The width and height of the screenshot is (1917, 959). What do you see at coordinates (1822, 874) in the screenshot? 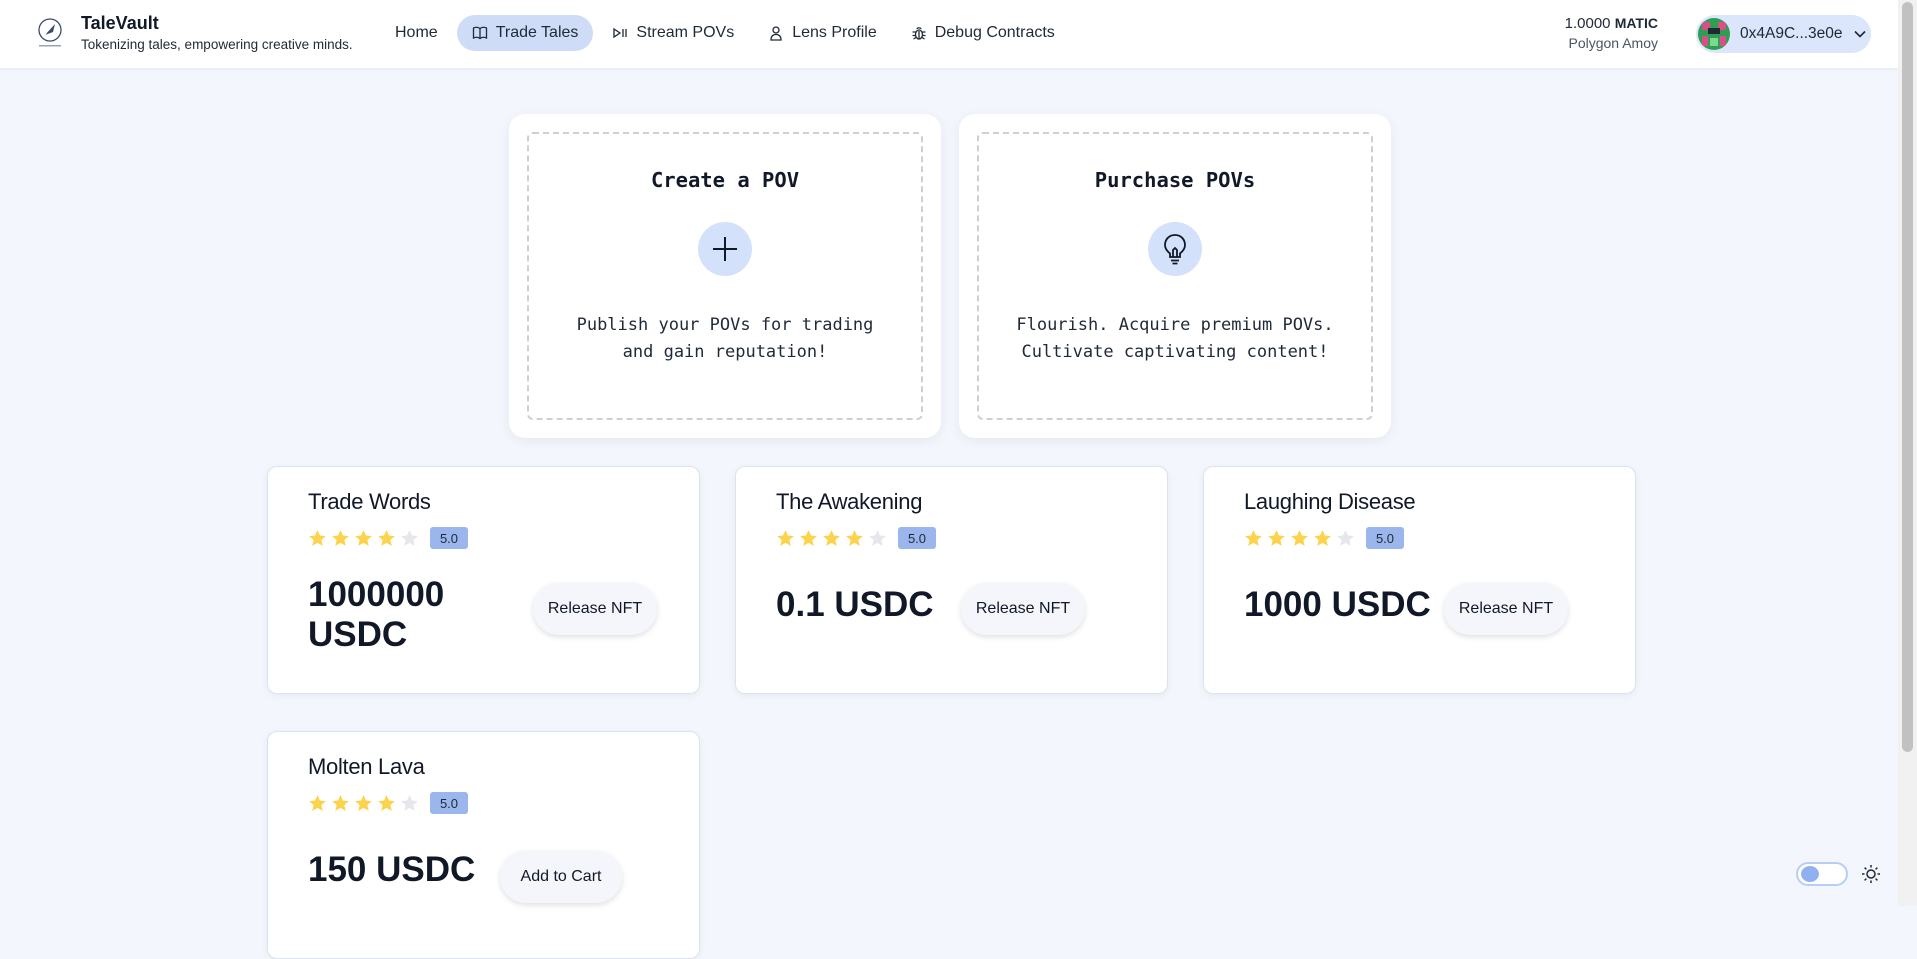
I see `theme-toggle` at bounding box center [1822, 874].